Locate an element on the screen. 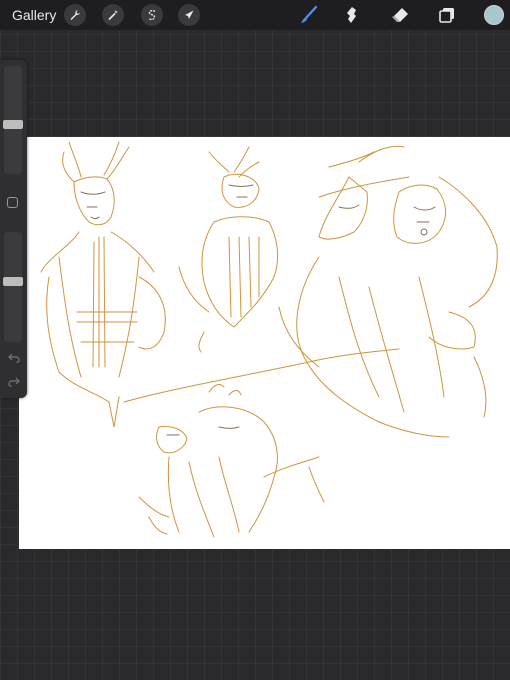 This screenshot has height=680, width=510. selection-button is located at coordinates (152, 15).